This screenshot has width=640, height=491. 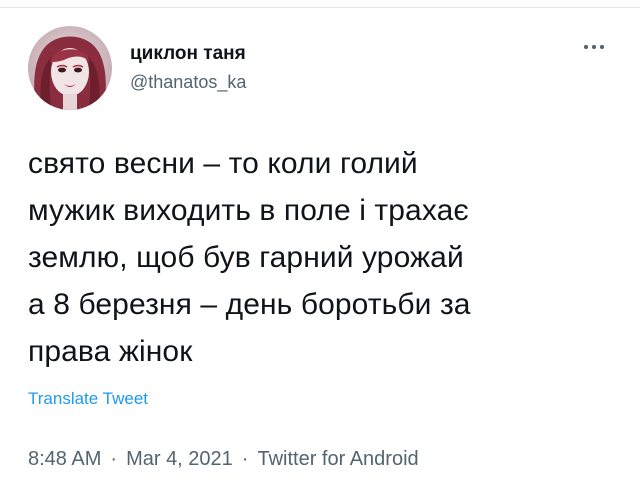 I want to click on more-options-button, so click(x=594, y=47).